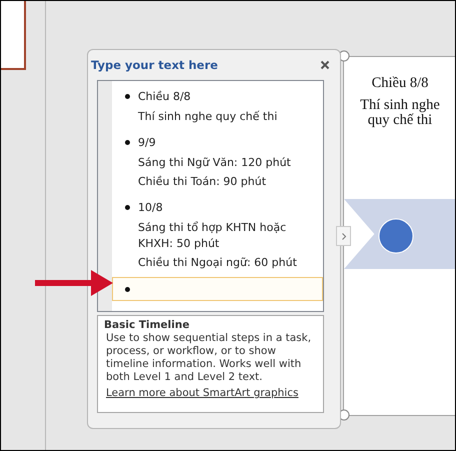 This screenshot has width=456, height=451. What do you see at coordinates (325, 65) in the screenshot?
I see `close-icon` at bounding box center [325, 65].